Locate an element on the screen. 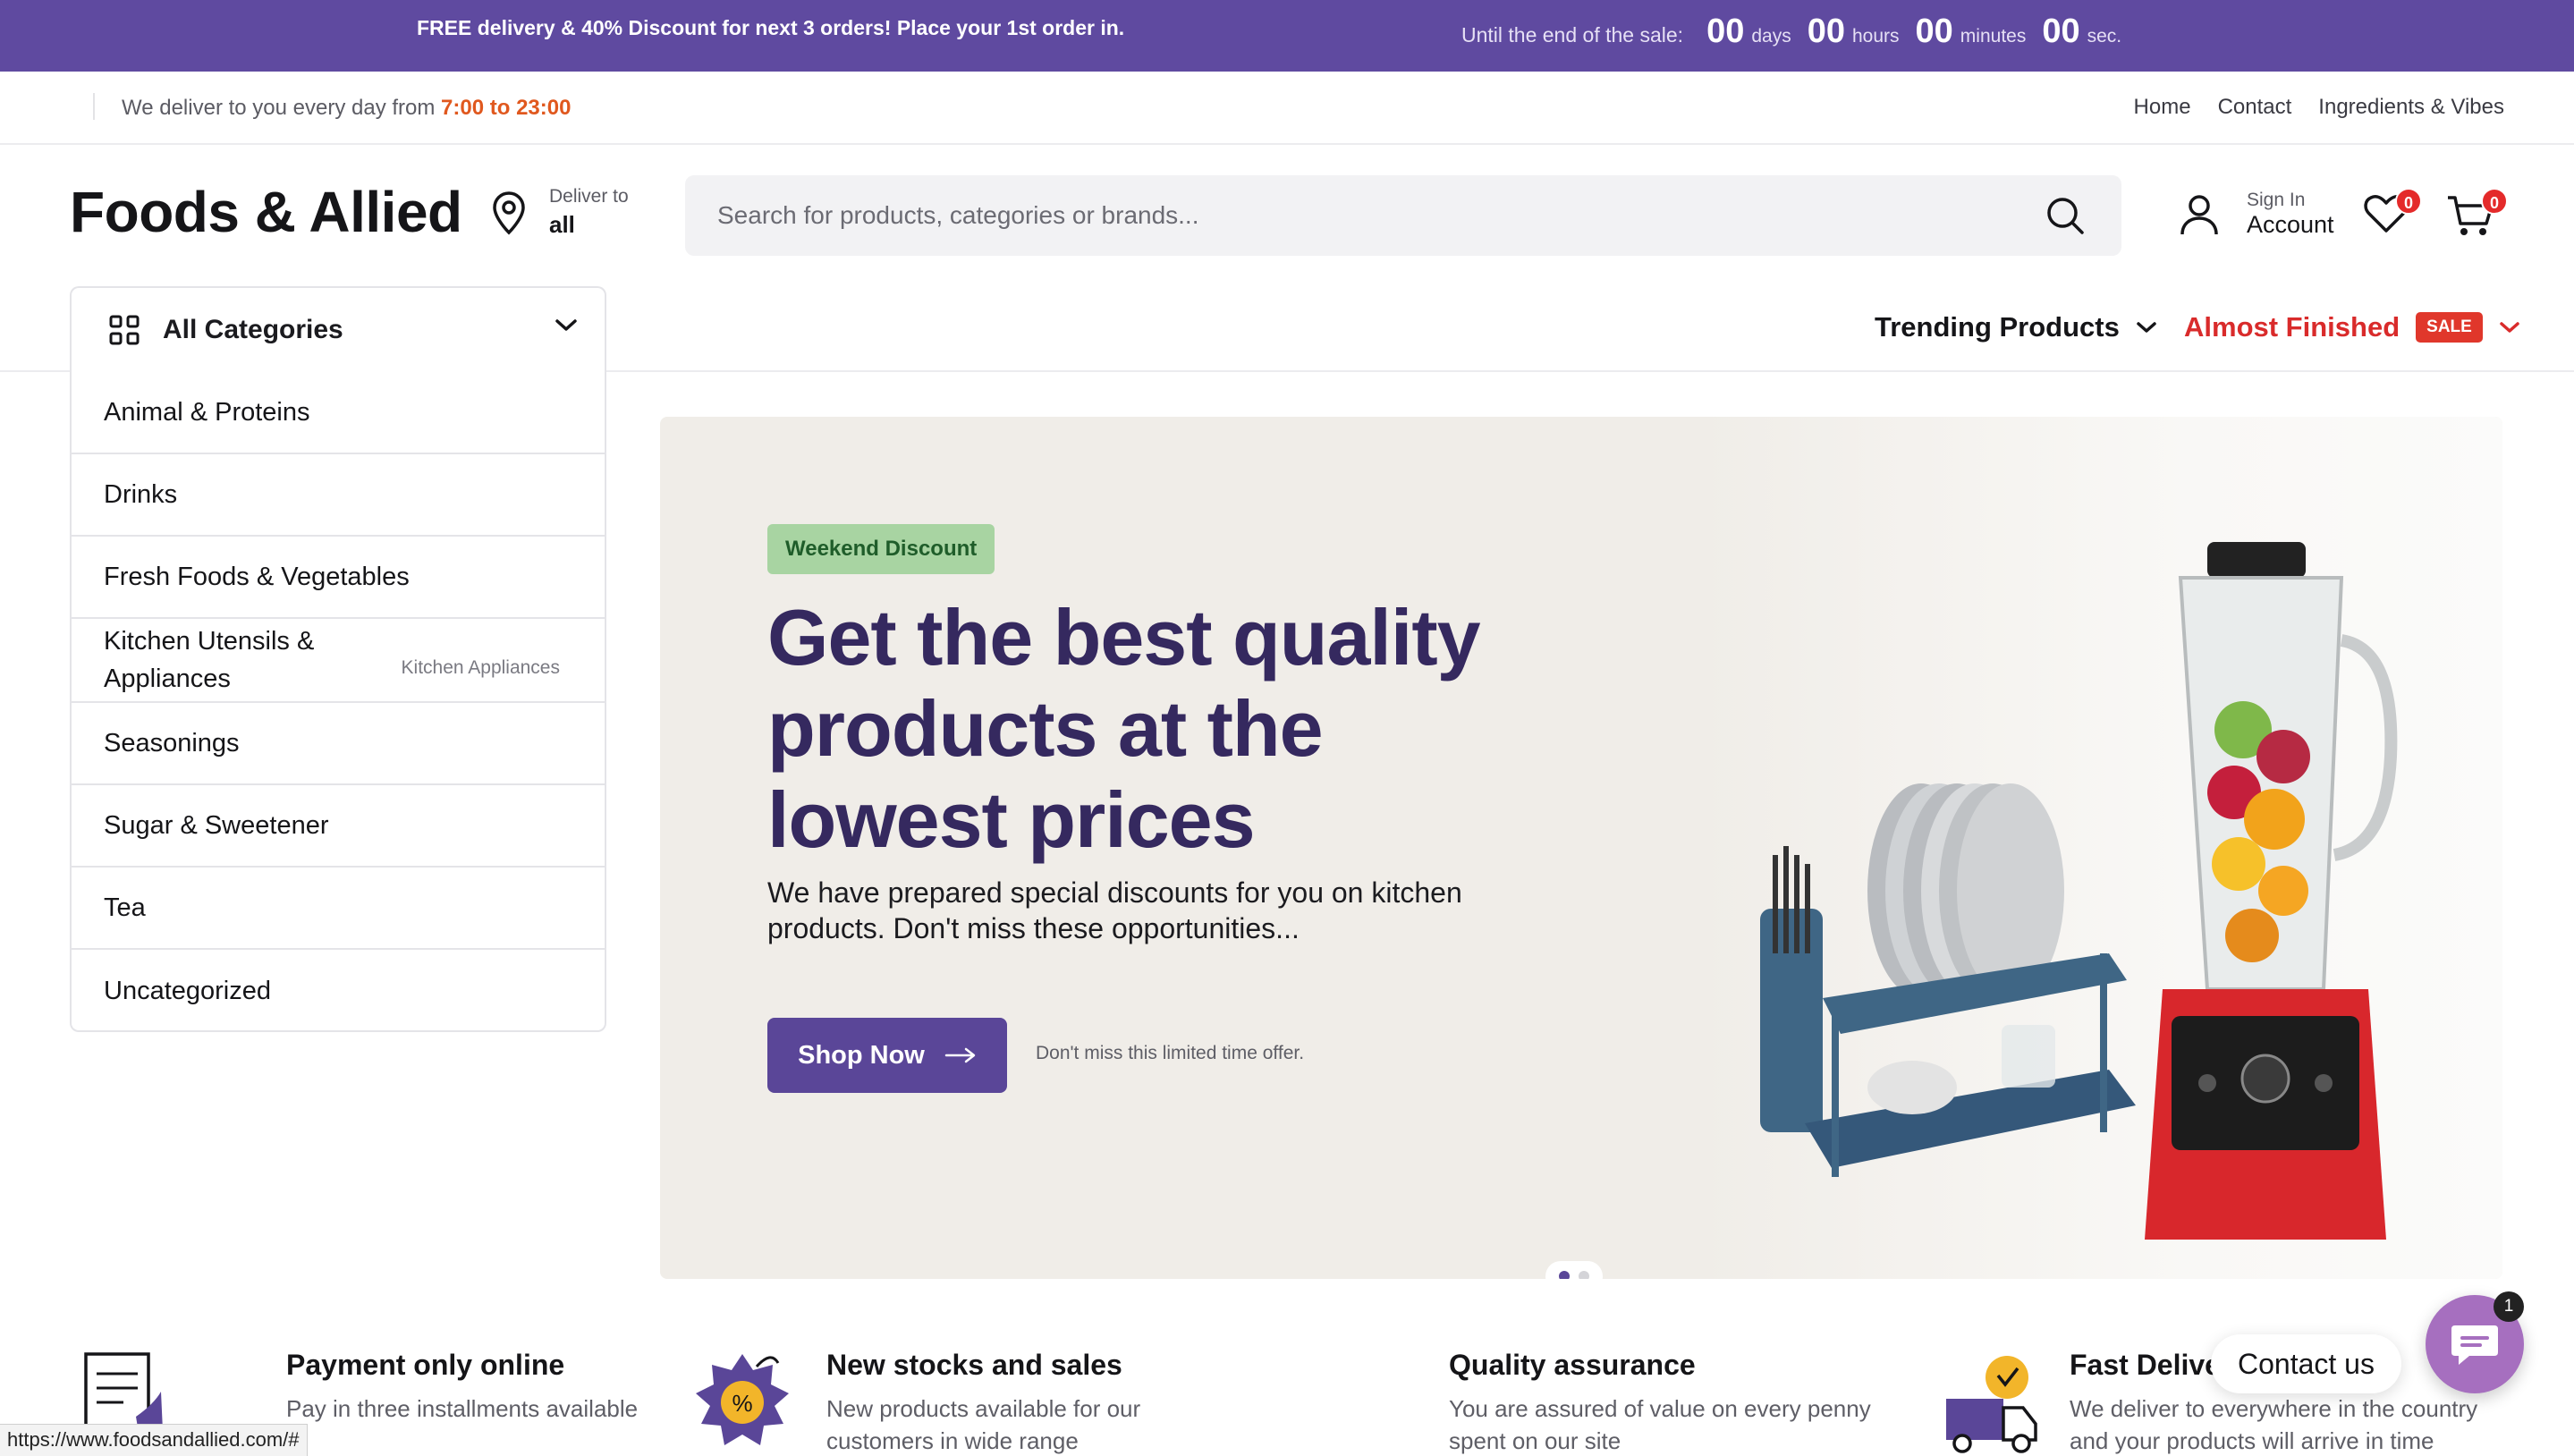 Image resolution: width=2574 pixels, height=1456 pixels. search-bar is located at coordinates (1403, 215).